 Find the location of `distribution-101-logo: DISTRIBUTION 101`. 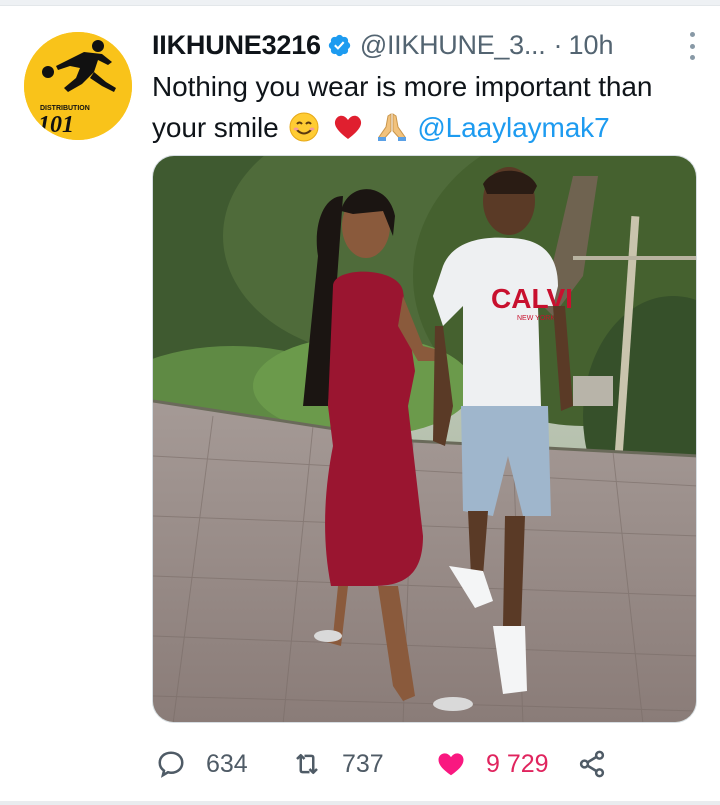

distribution-101-logo: DISTRIBUTION 101 is located at coordinates (78, 86).